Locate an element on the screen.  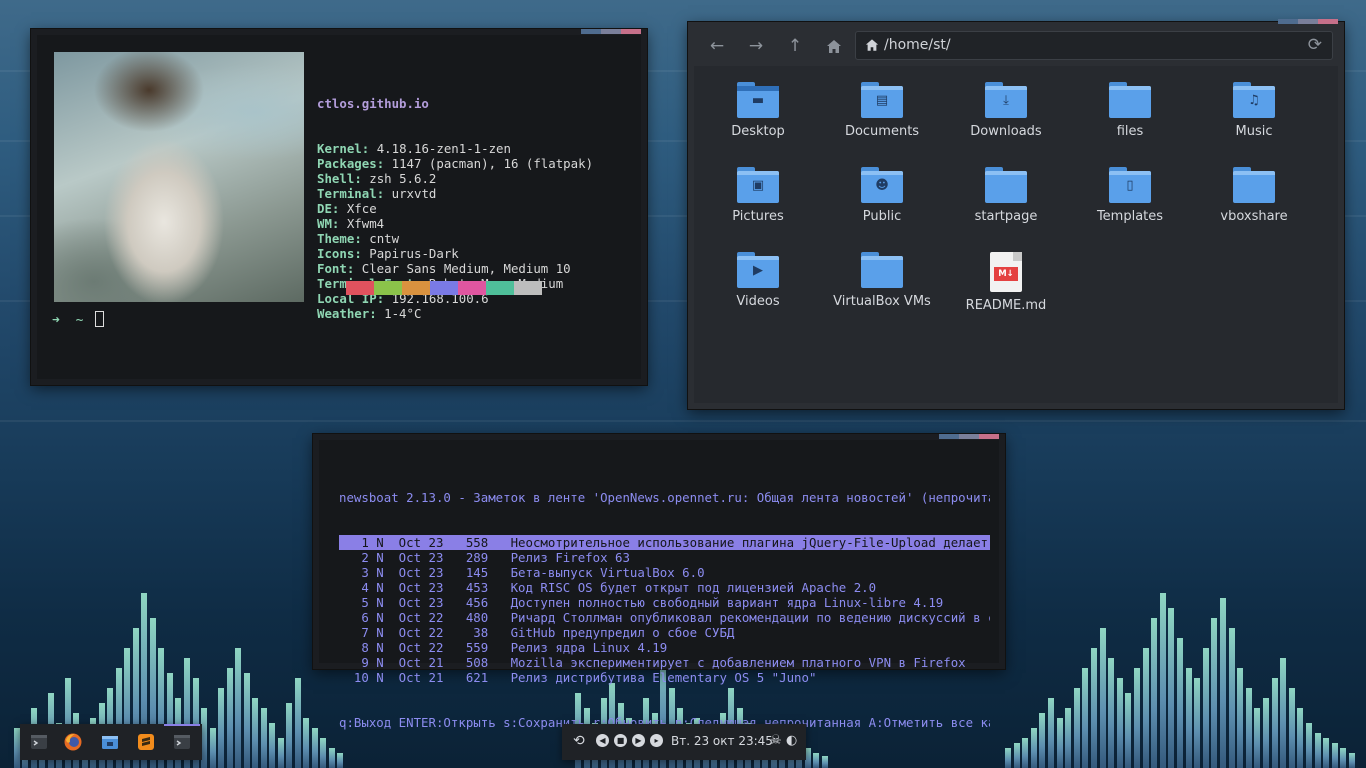
file-item: ▯ Templates is located at coordinates (1130, 195).